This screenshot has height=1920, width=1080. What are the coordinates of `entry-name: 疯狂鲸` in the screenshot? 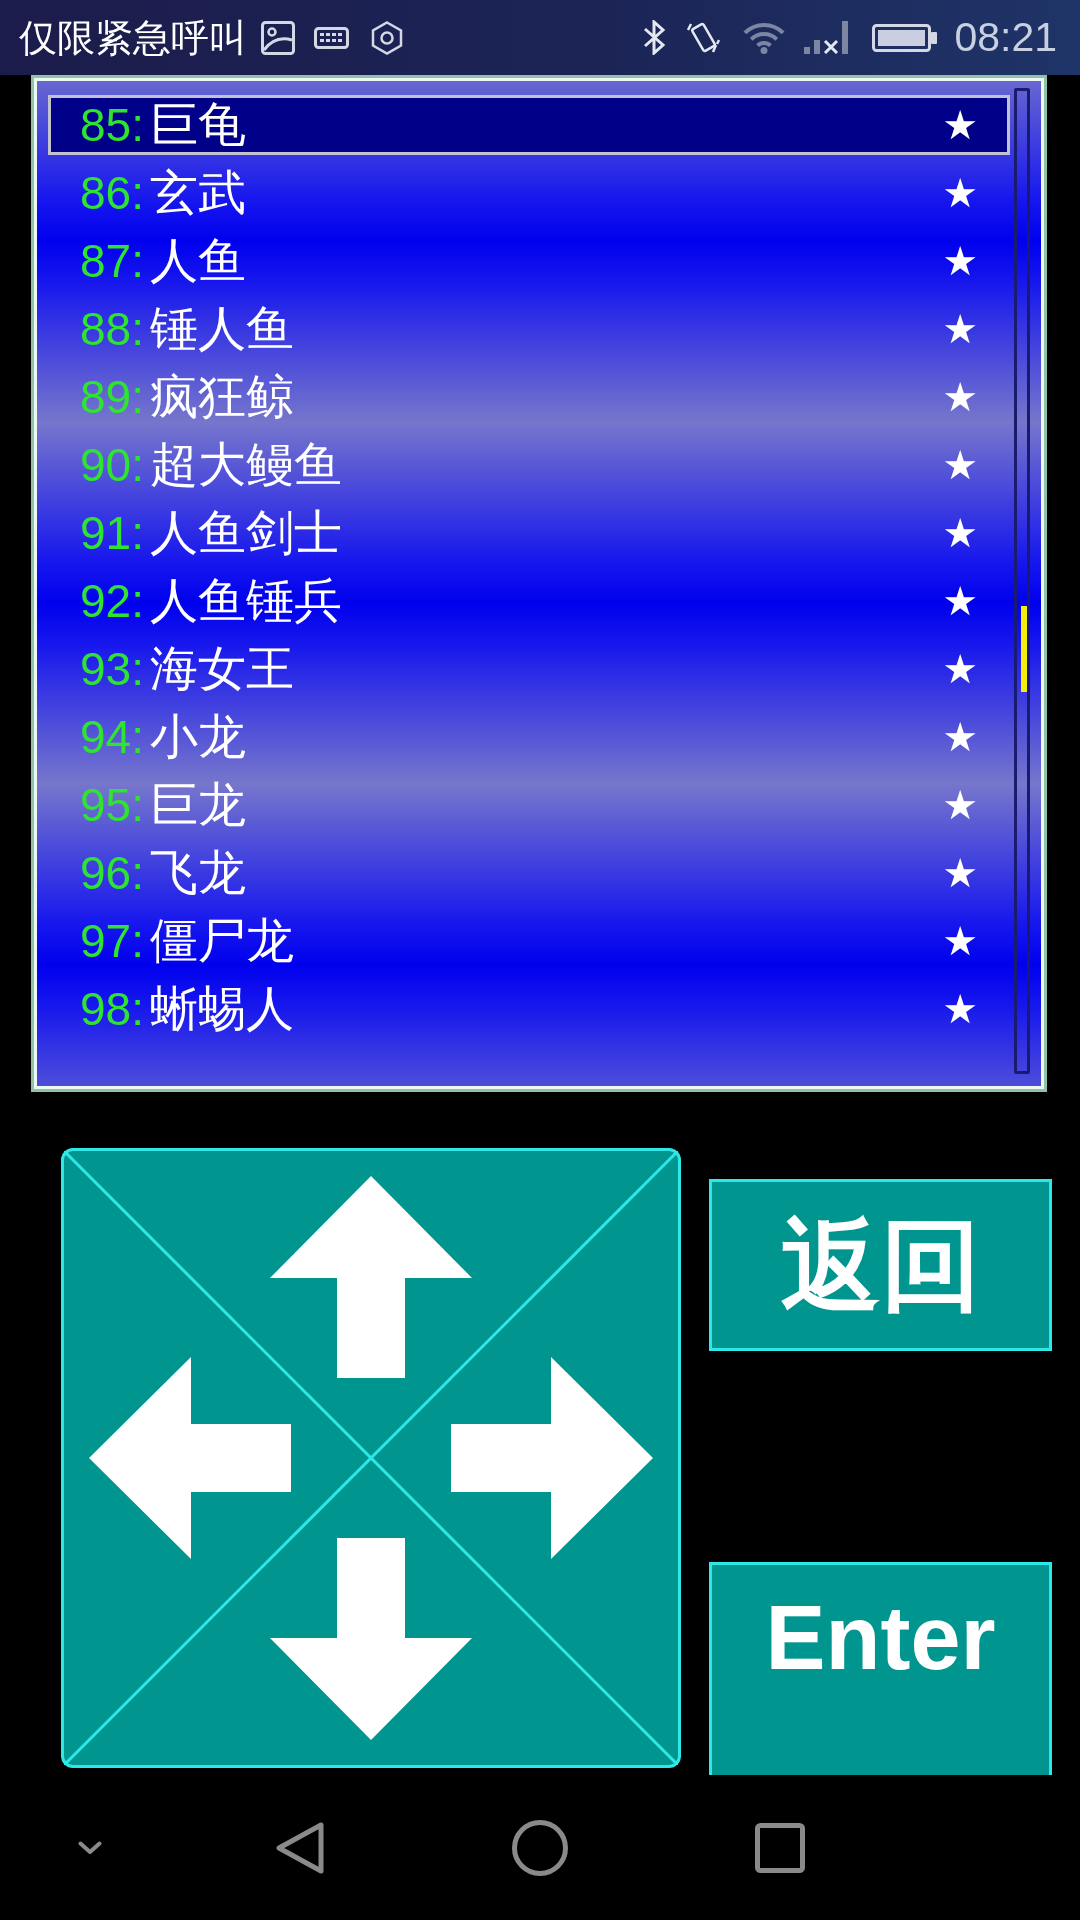 It's located at (222, 397).